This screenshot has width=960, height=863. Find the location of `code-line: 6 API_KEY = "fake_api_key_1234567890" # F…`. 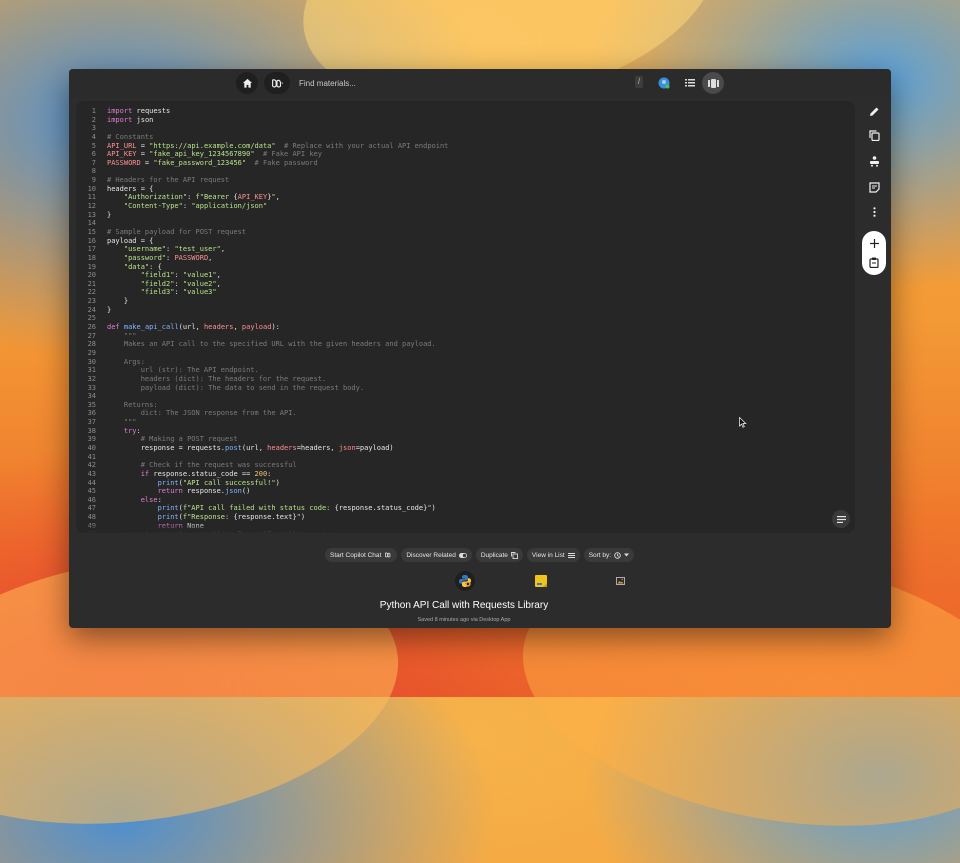

code-line: 6 API_KEY = "fake_api_key_1234567890" # F… is located at coordinates (456, 154).